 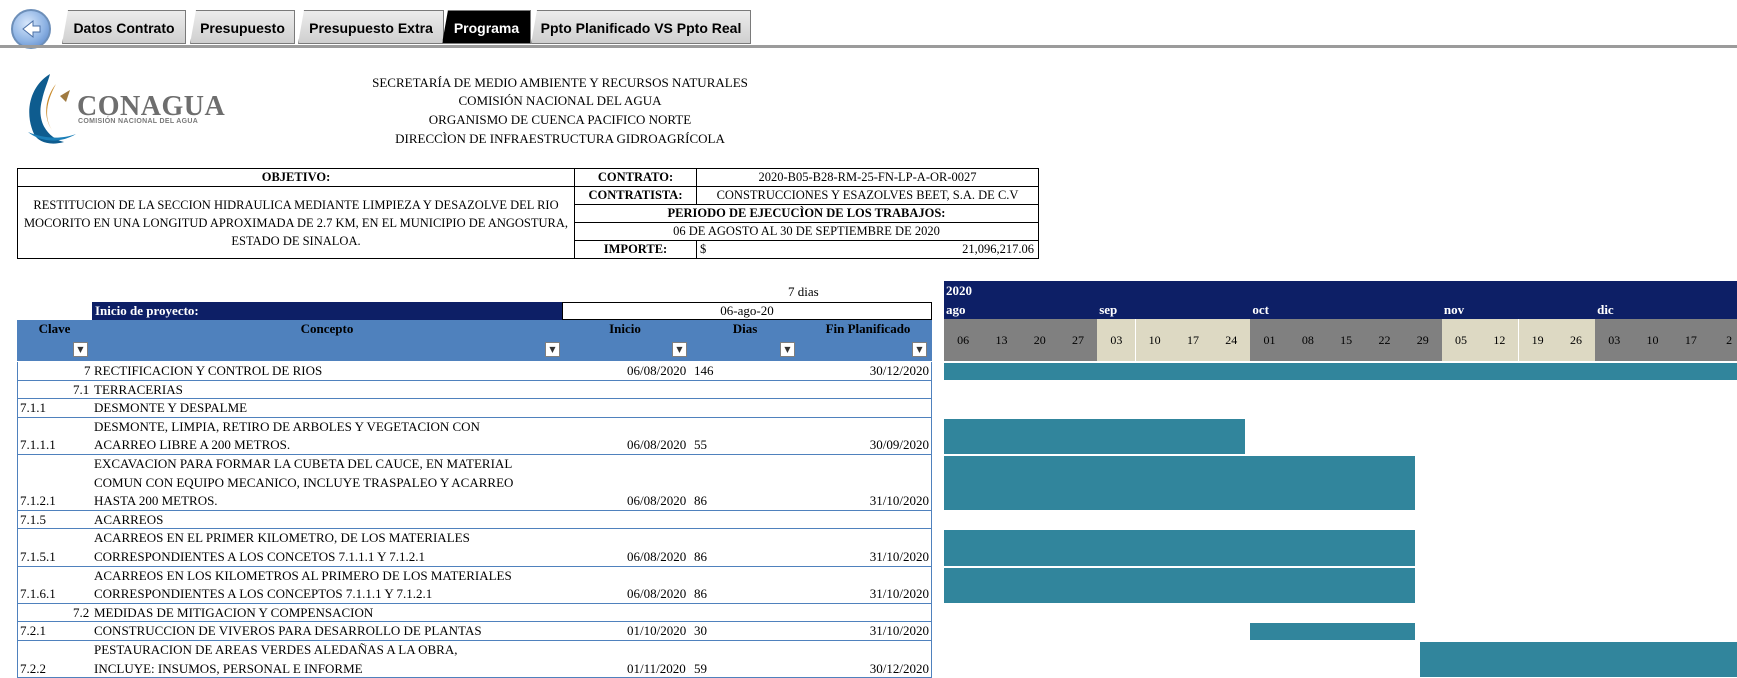 I want to click on cell-dias: 55, so click(x=700, y=445).